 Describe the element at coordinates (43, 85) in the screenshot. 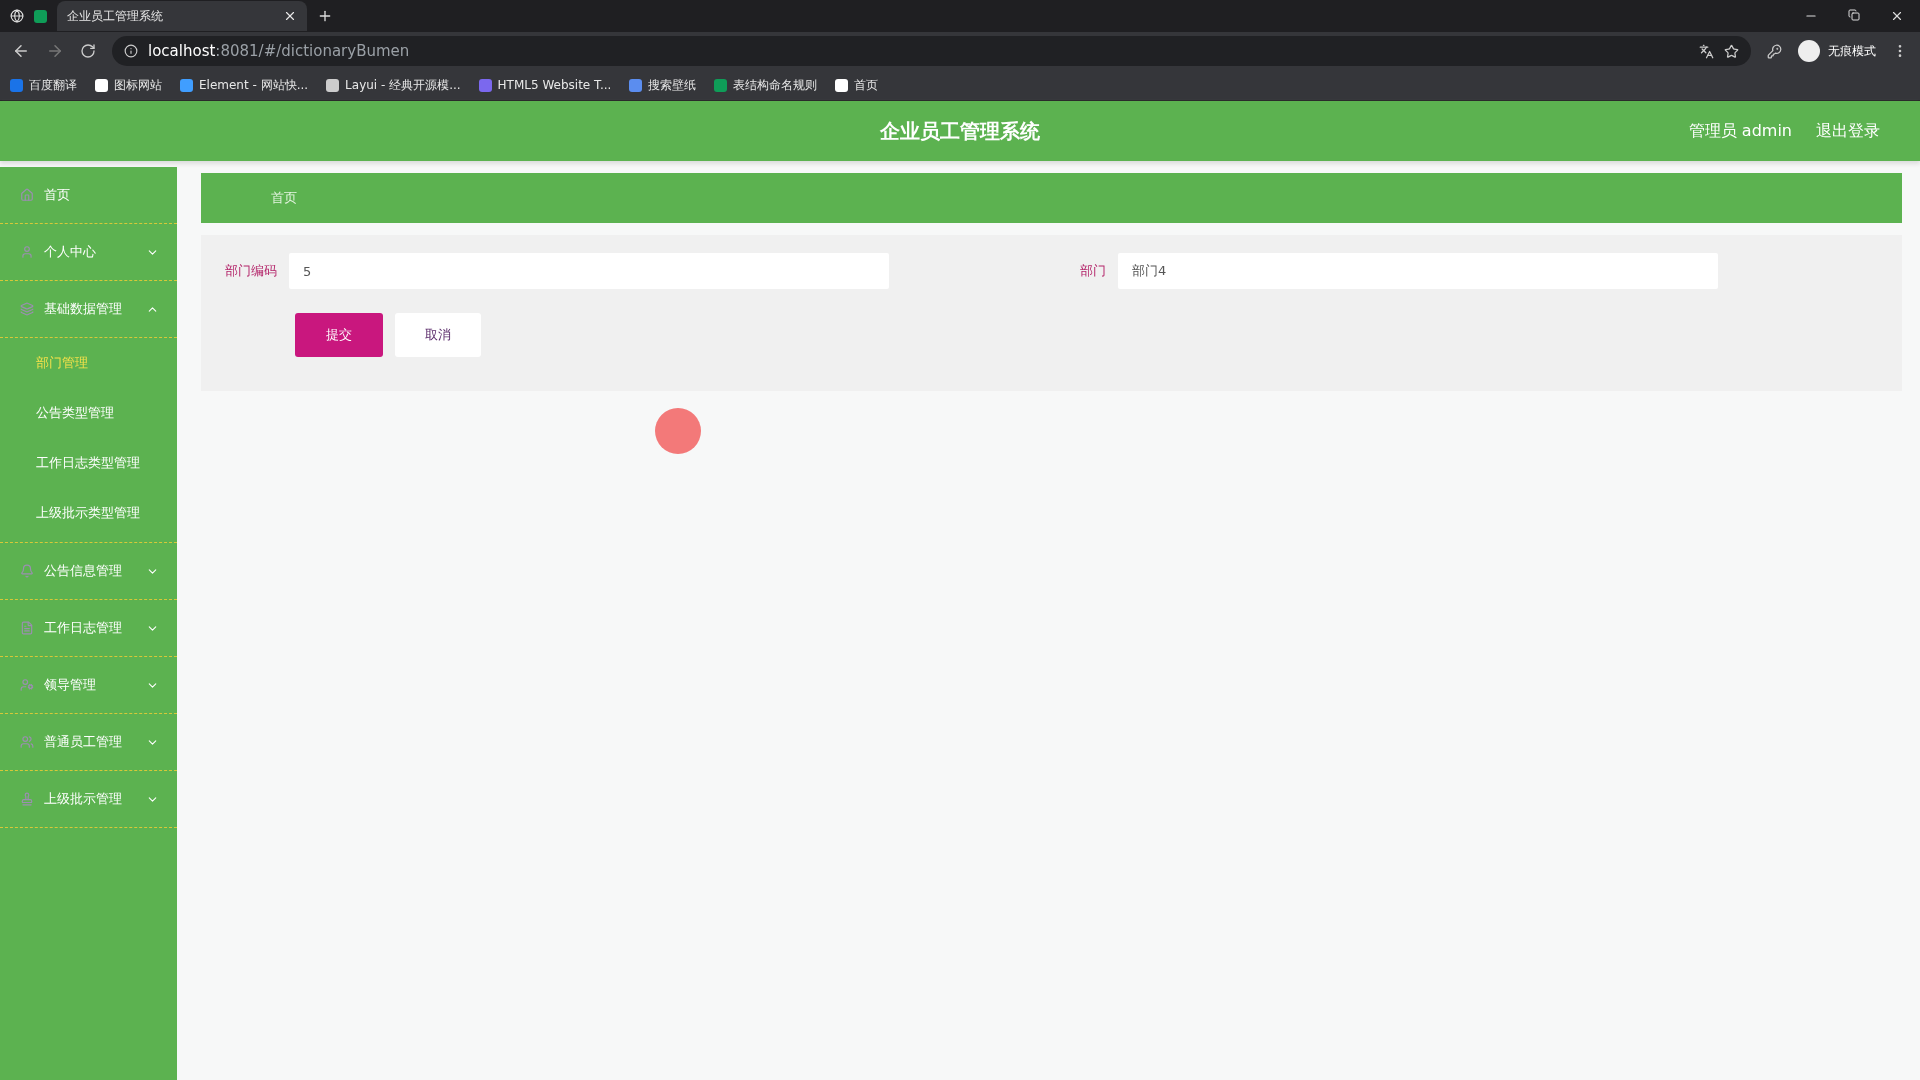

I see `bookmark-link: 百度翻译` at that location.